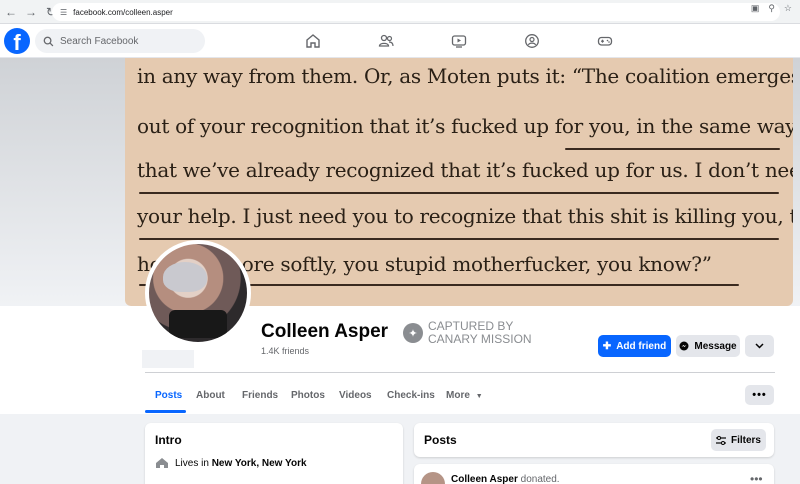  I want to click on zoom-icon: ⚲, so click(771, 8).